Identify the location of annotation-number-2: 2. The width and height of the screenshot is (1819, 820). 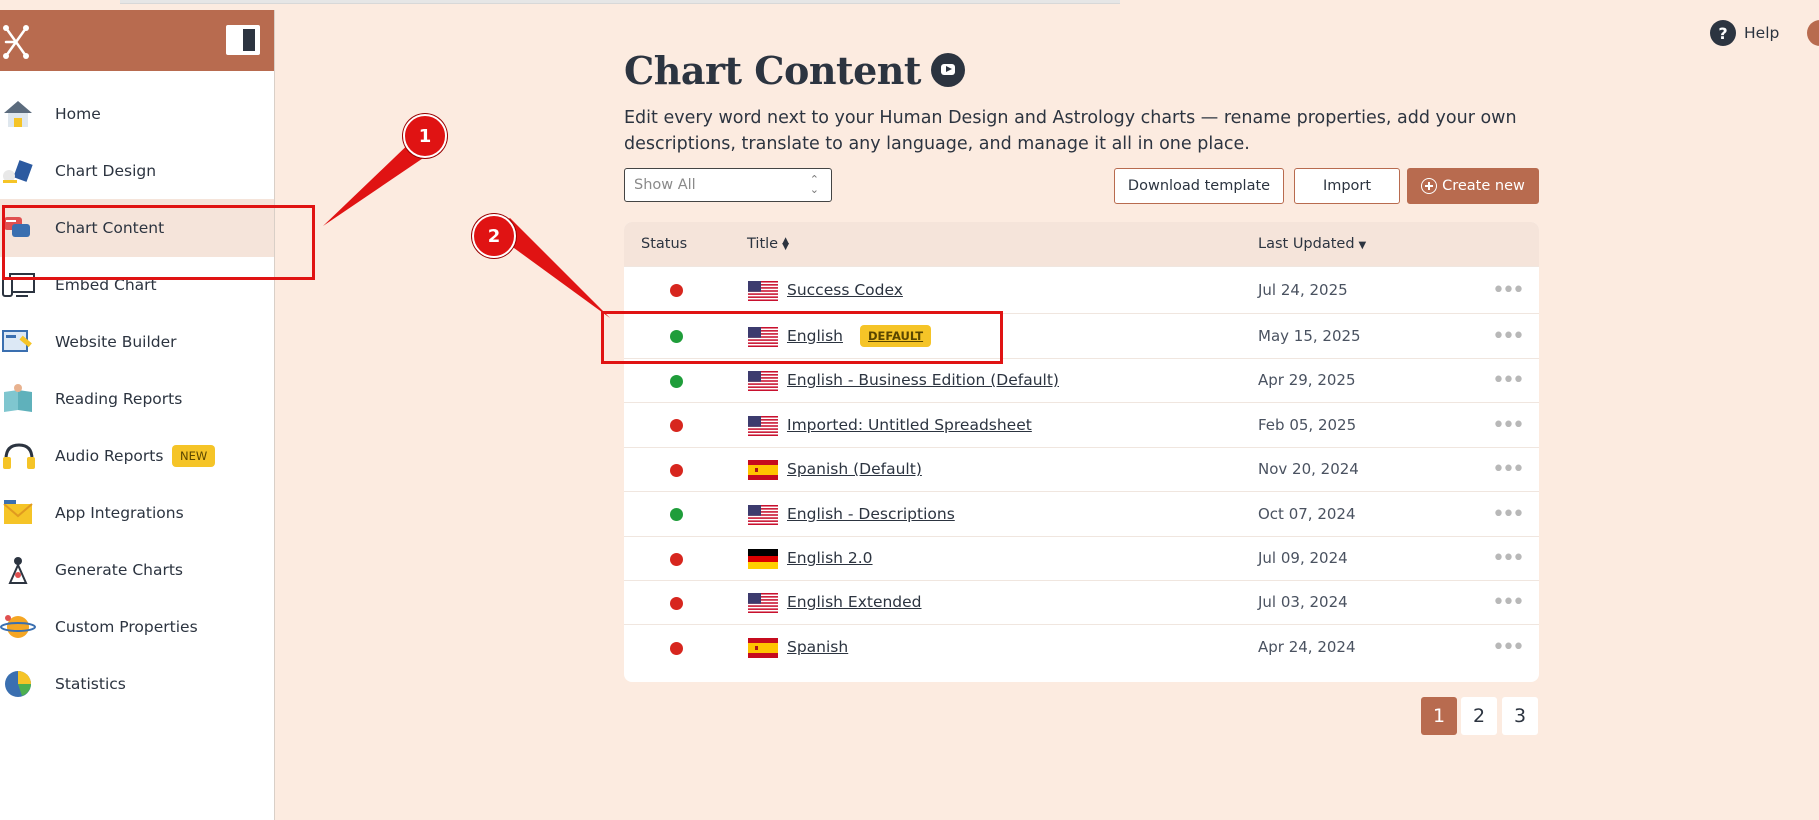
(494, 236).